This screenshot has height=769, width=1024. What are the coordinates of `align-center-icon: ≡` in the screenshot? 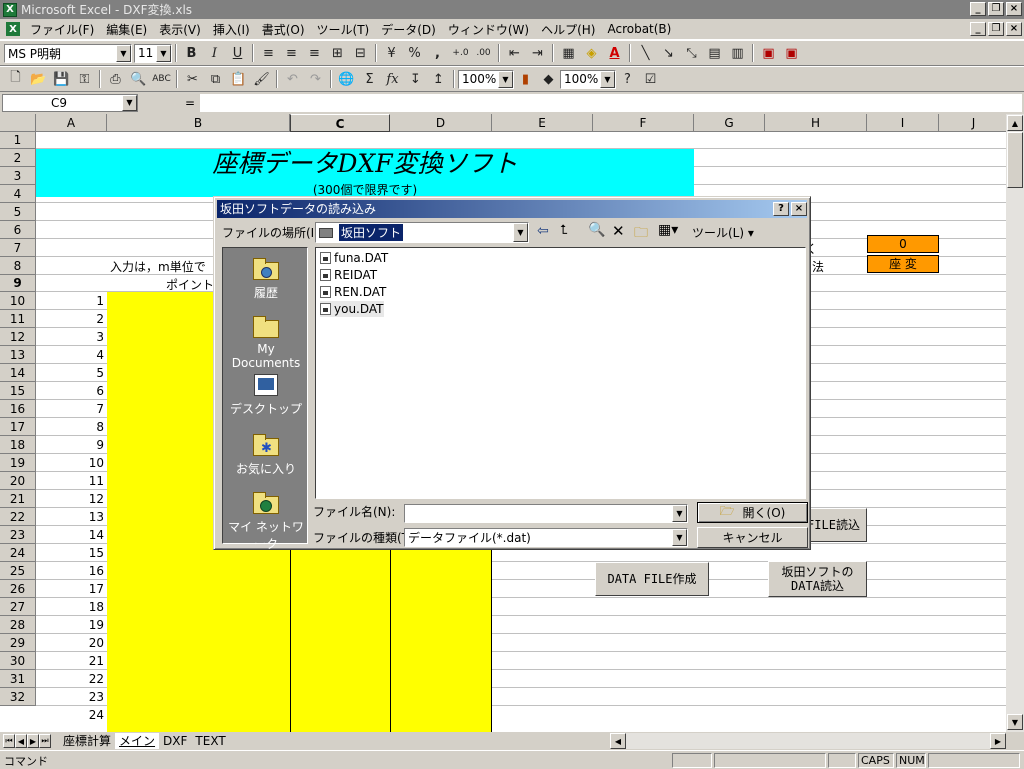 It's located at (291, 53).